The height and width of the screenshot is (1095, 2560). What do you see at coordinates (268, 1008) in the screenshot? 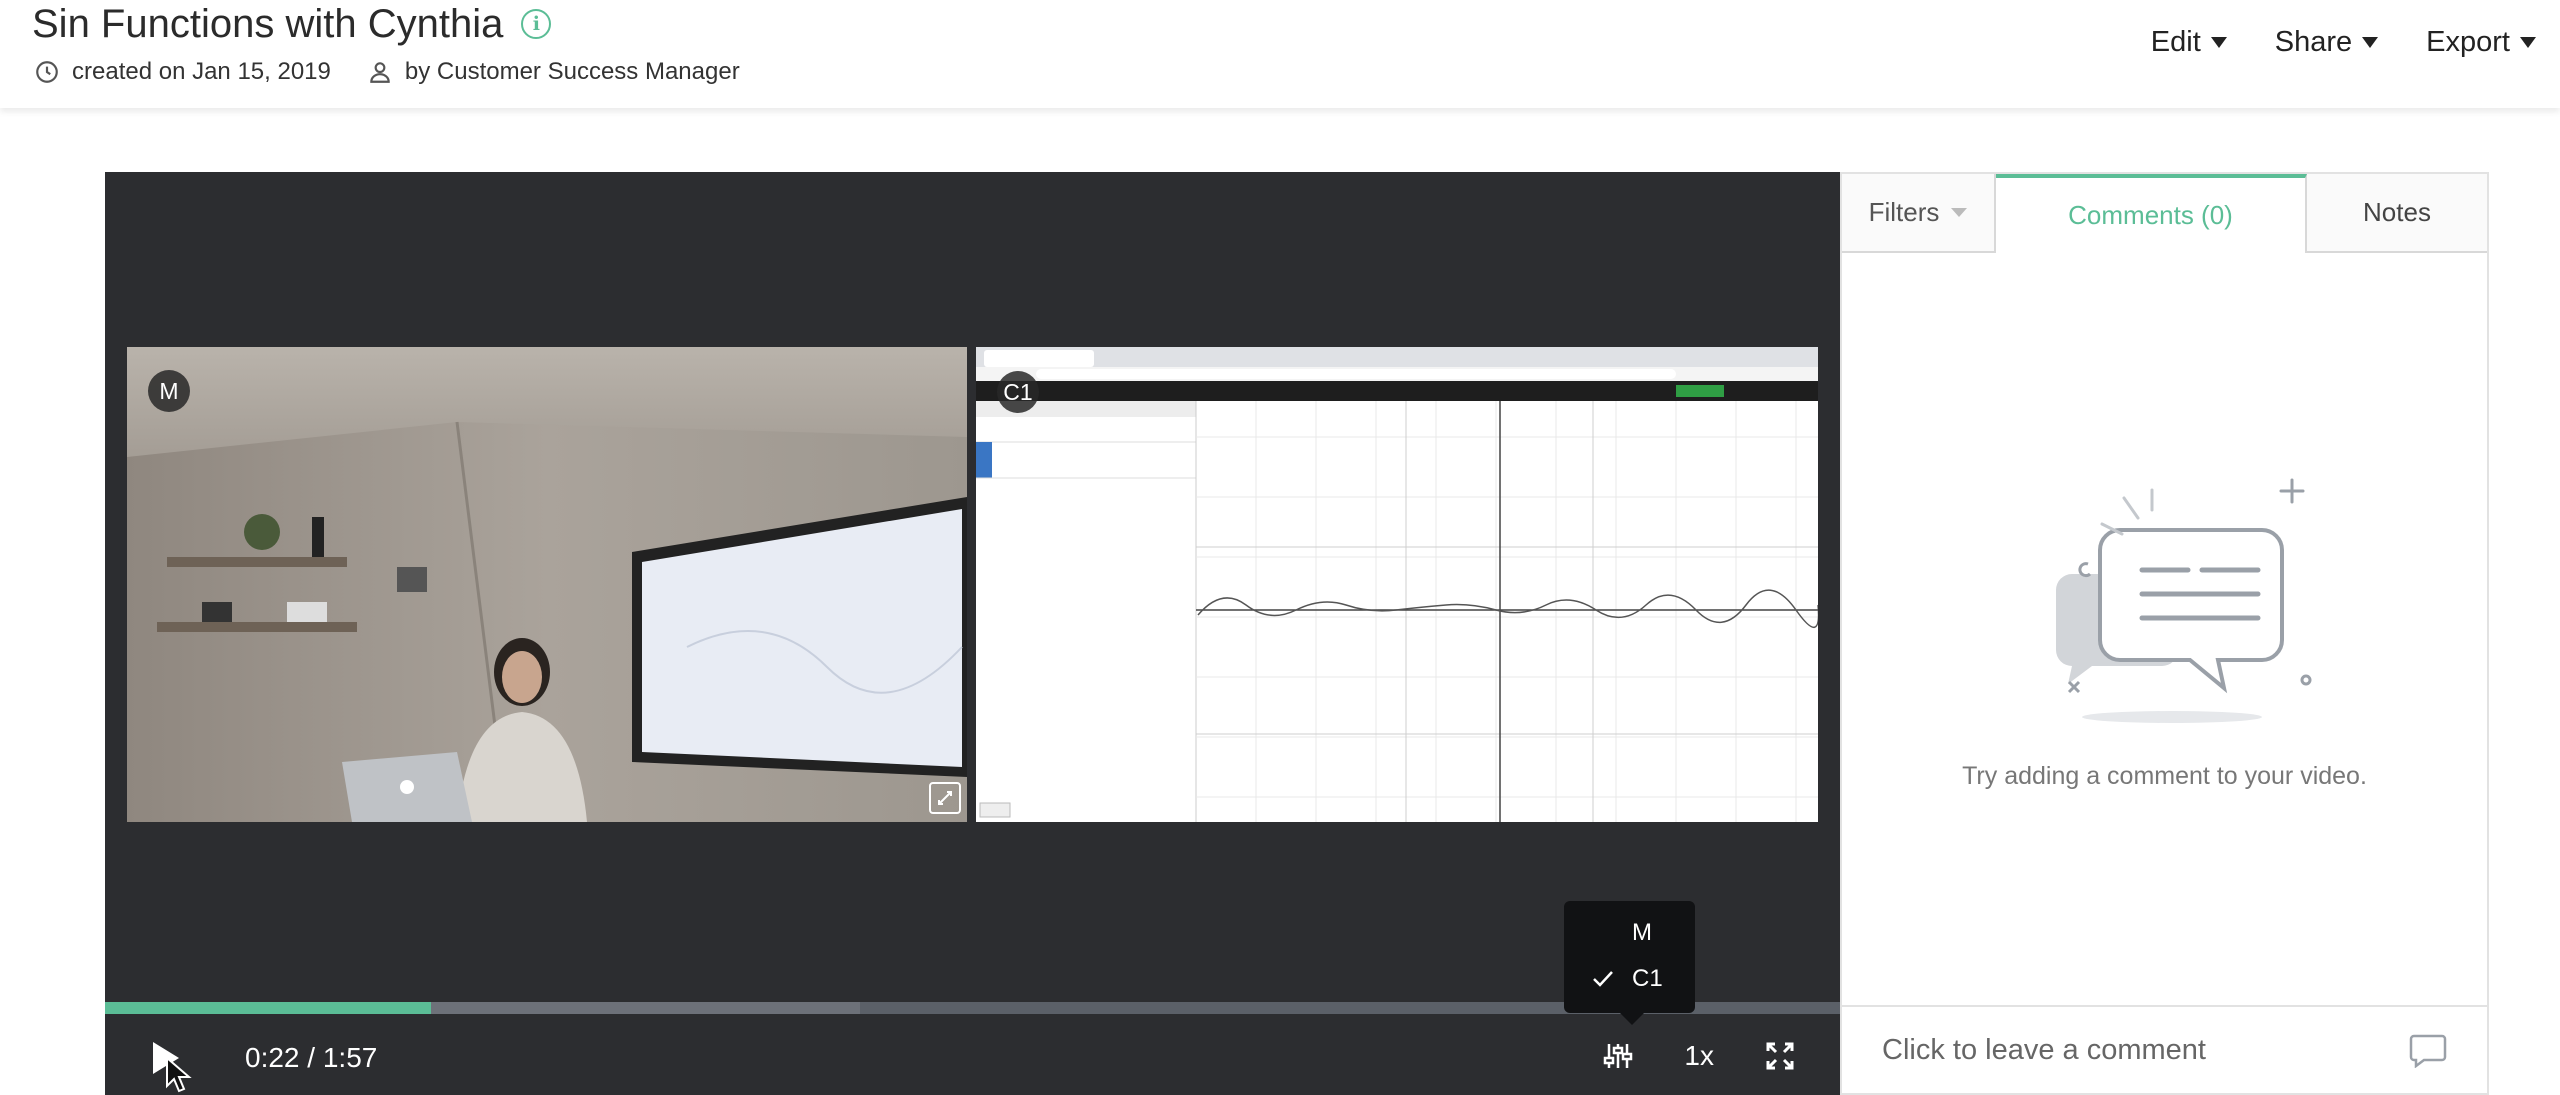
I see `progress-played` at bounding box center [268, 1008].